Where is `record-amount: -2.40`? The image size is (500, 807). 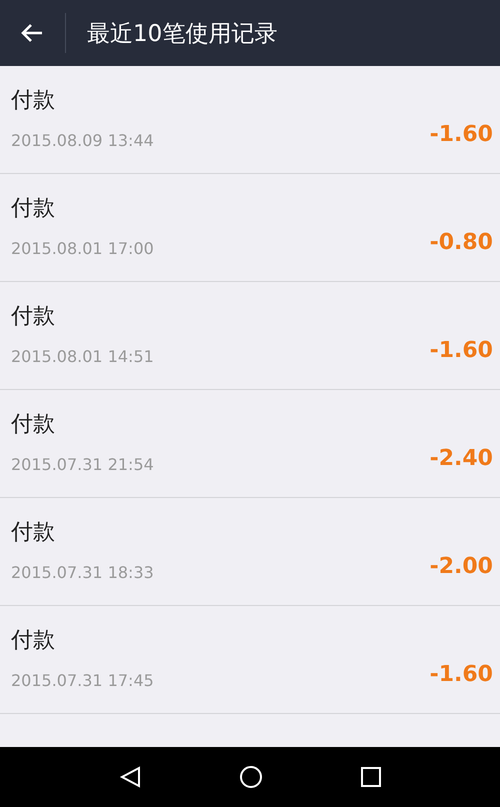 record-amount: -2.40 is located at coordinates (461, 458).